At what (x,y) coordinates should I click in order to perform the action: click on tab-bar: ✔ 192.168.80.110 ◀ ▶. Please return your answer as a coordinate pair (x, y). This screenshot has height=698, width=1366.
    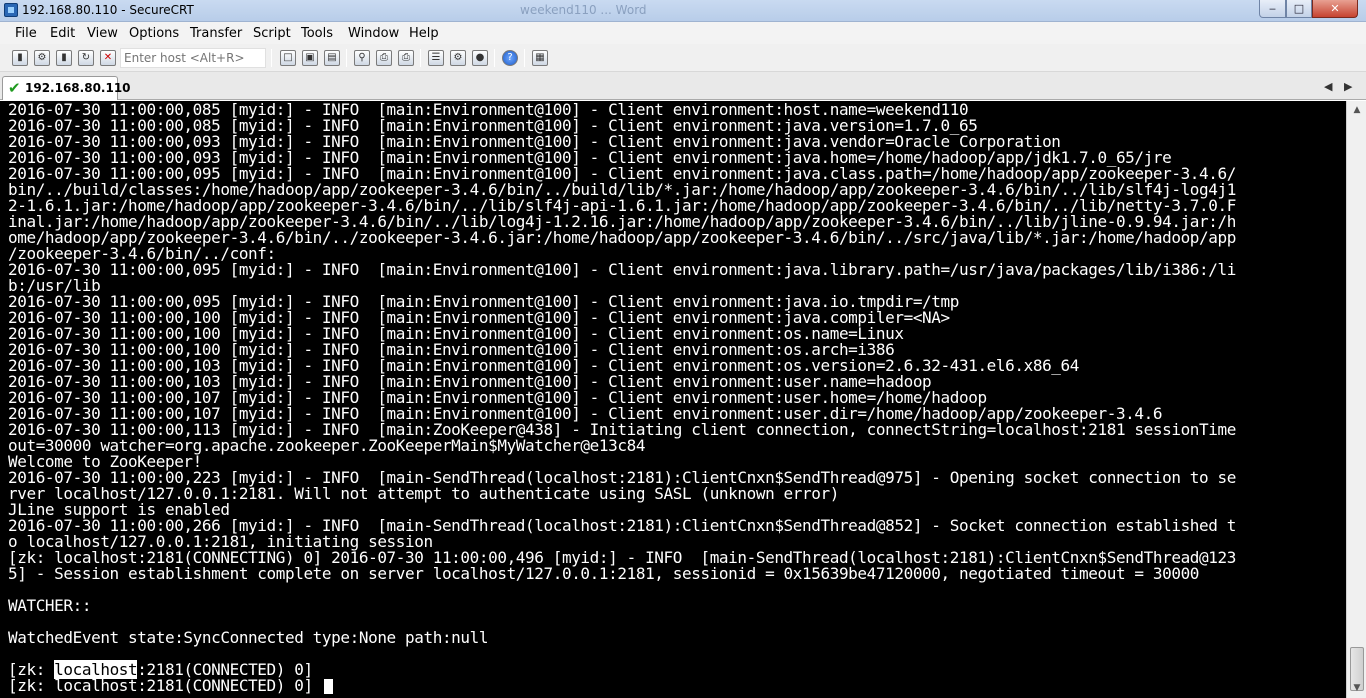
    Looking at the image, I should click on (683, 86).